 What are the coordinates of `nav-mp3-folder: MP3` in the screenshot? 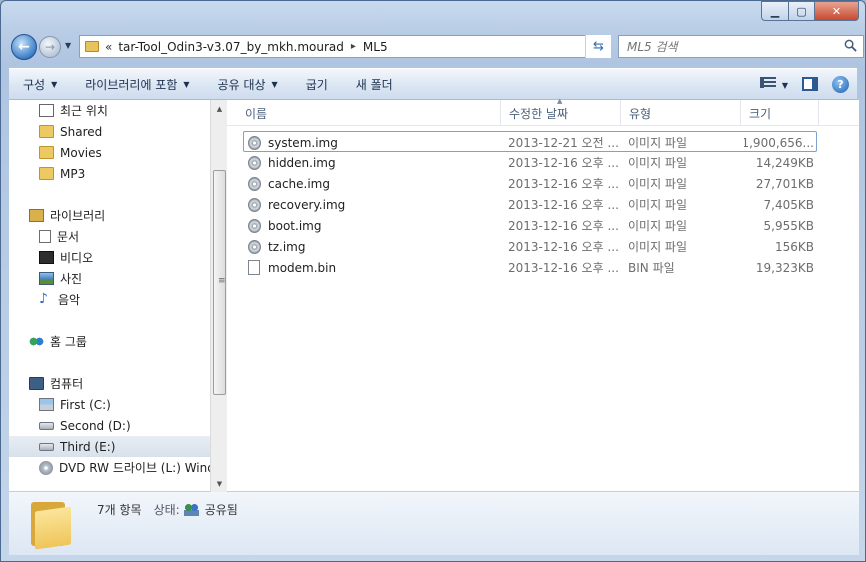 It's located at (109, 173).